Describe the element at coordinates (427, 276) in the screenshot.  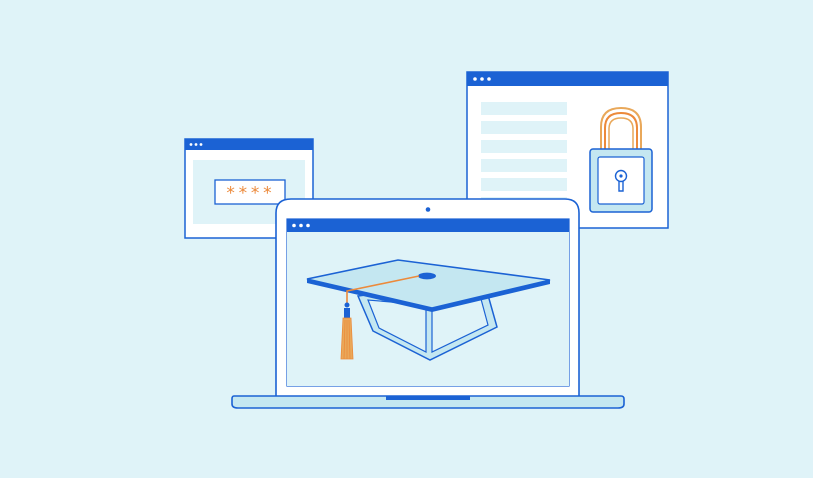
I see `cap-button` at that location.